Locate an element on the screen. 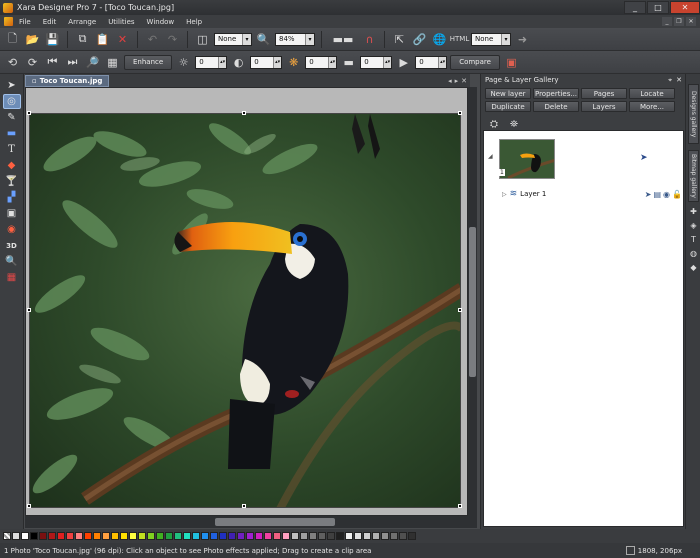  layer-print-icon: ▤ is located at coordinates (657, 194).